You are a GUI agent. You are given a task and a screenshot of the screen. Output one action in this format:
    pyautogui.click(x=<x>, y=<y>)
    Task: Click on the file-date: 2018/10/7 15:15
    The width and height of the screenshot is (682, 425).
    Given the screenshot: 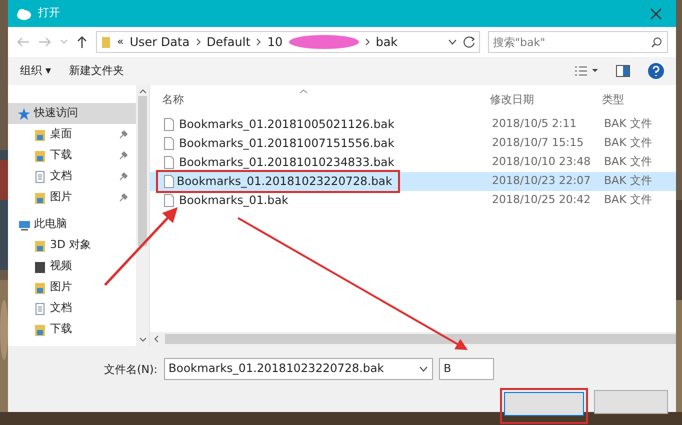 What is the action you would take?
    pyautogui.click(x=538, y=143)
    